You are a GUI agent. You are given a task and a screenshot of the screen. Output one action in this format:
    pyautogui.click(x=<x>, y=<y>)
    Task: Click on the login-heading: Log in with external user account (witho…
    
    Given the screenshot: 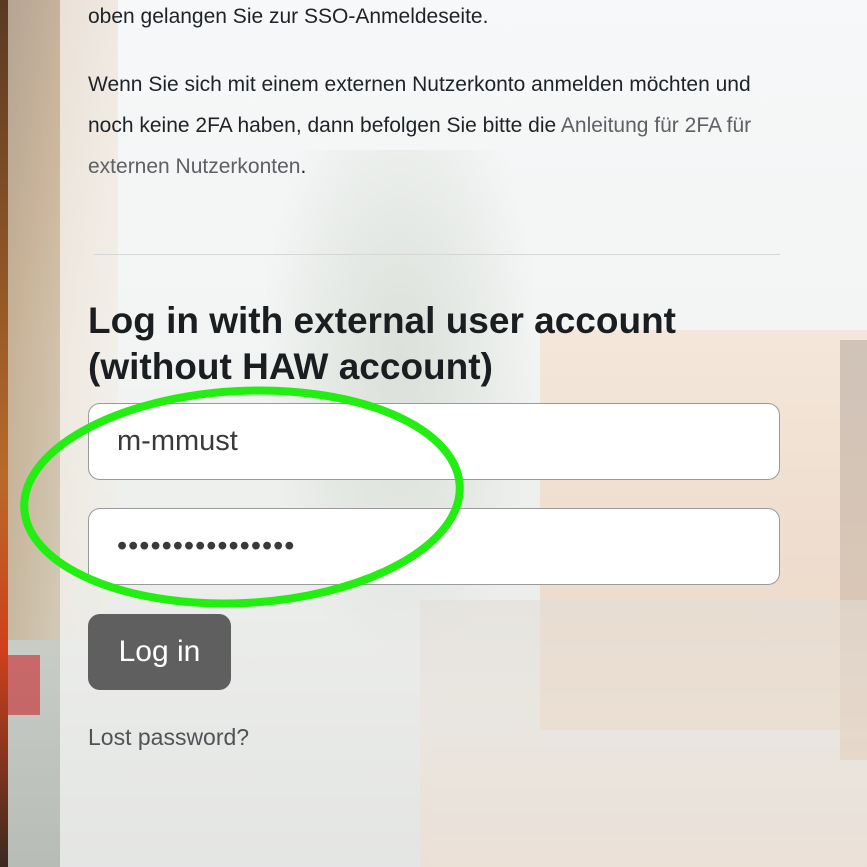 What is the action you would take?
    pyautogui.click(x=382, y=343)
    